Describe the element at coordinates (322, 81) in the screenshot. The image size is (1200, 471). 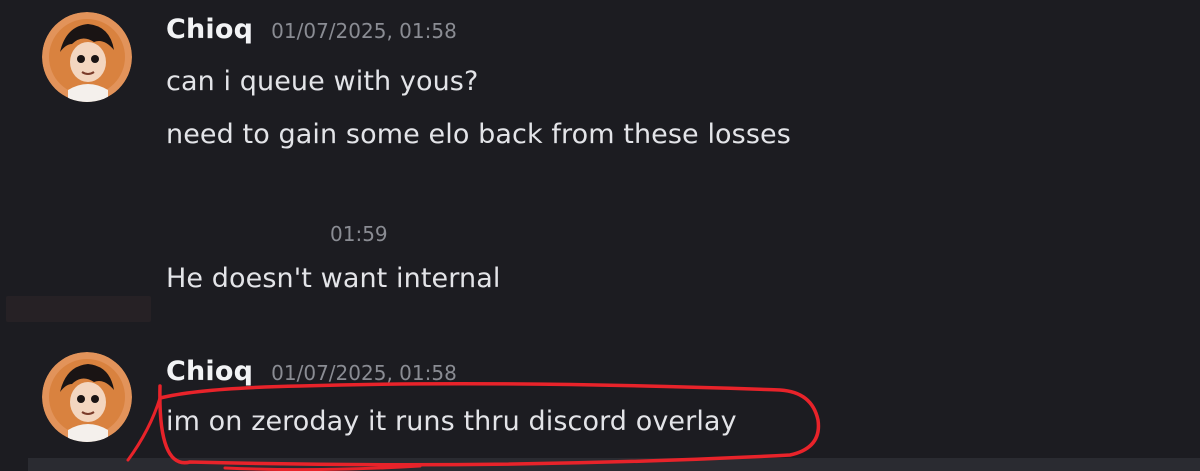
I see `message-text: can i queue with yous?` at that location.